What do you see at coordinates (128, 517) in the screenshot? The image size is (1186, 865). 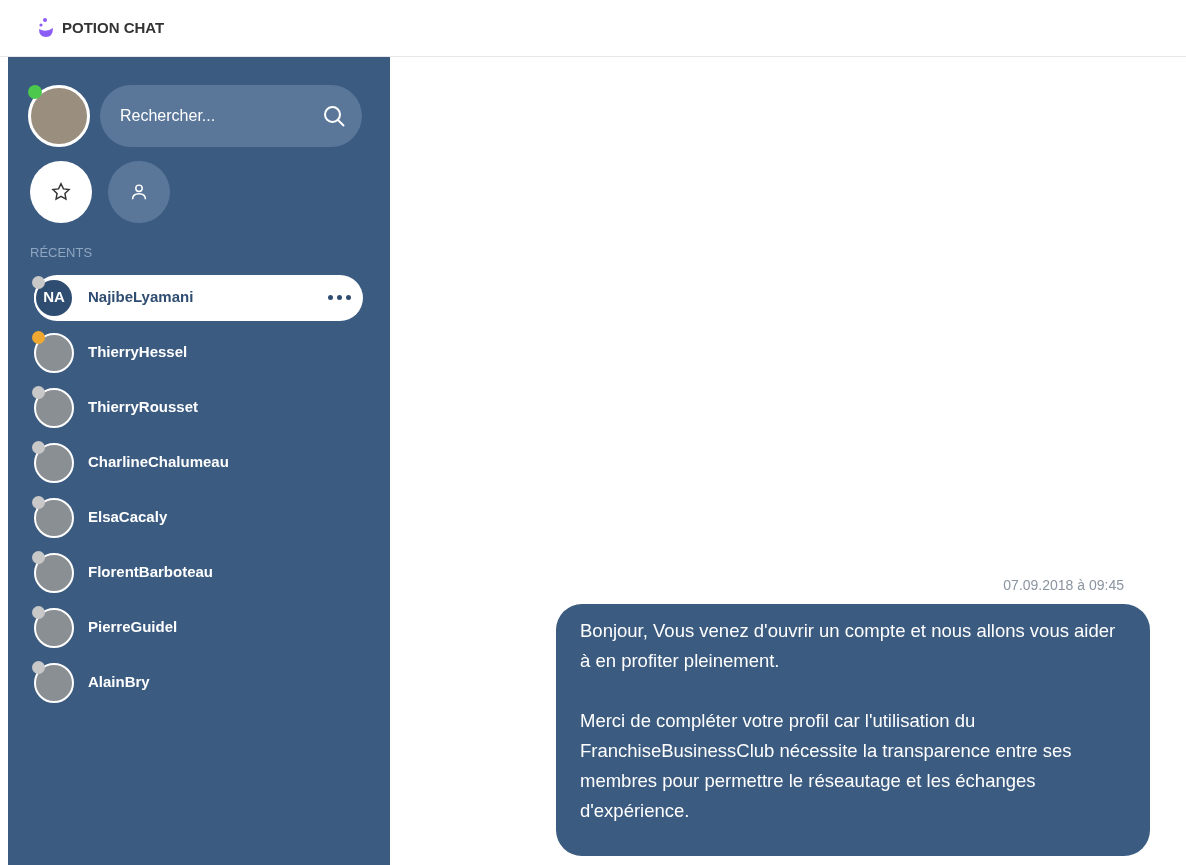 I see `contact-name: ElsaCacaly` at bounding box center [128, 517].